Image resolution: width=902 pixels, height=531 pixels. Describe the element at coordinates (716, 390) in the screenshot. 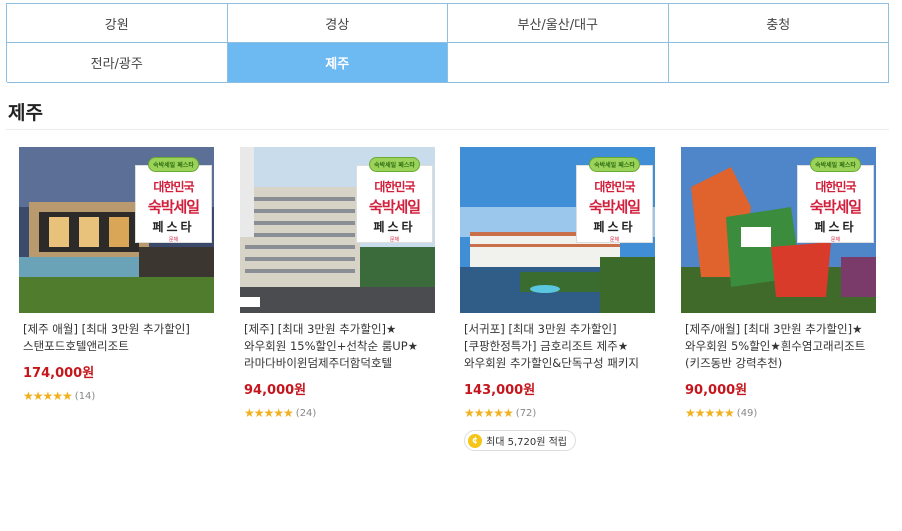

I see `product-price: 90,000원` at that location.